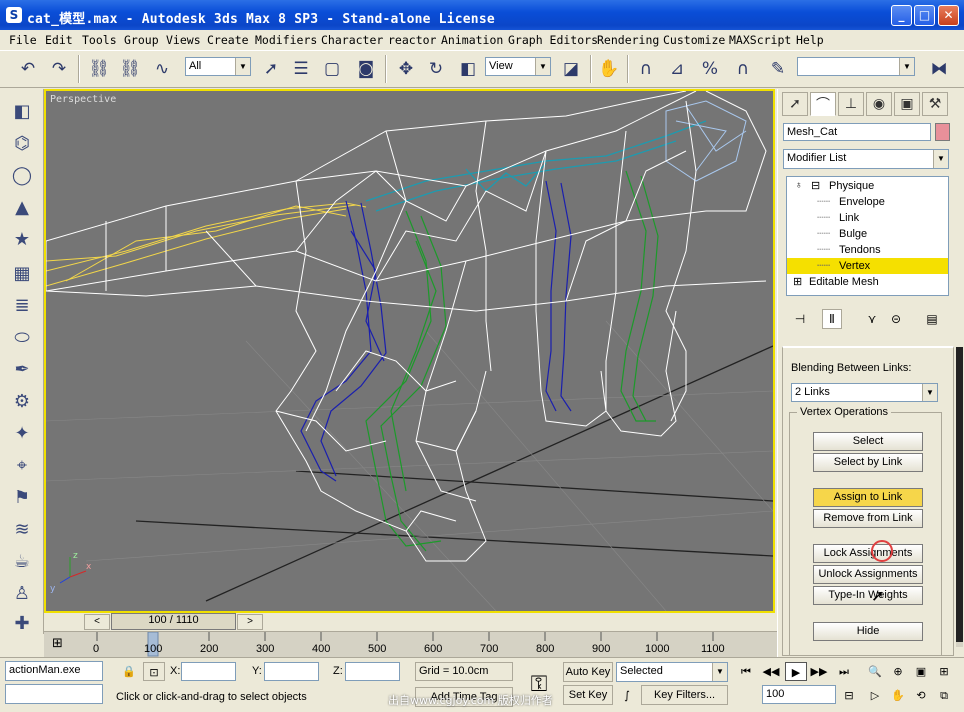 Image resolution: width=964 pixels, height=712 pixels. I want to click on modifier-list-dropdown: Modifier List ▼, so click(866, 159).